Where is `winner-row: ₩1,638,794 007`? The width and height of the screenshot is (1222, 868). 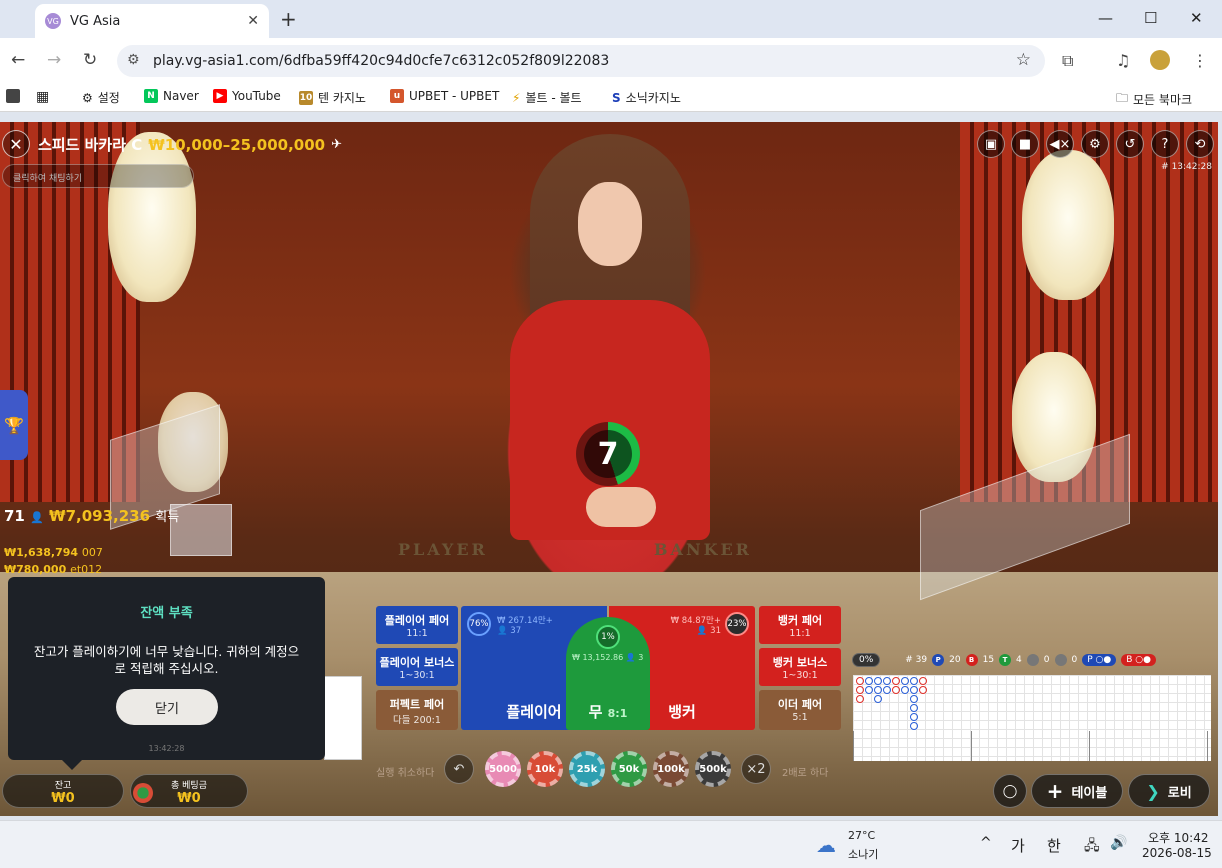
winner-row: ₩1,638,794 007 is located at coordinates (53, 552).